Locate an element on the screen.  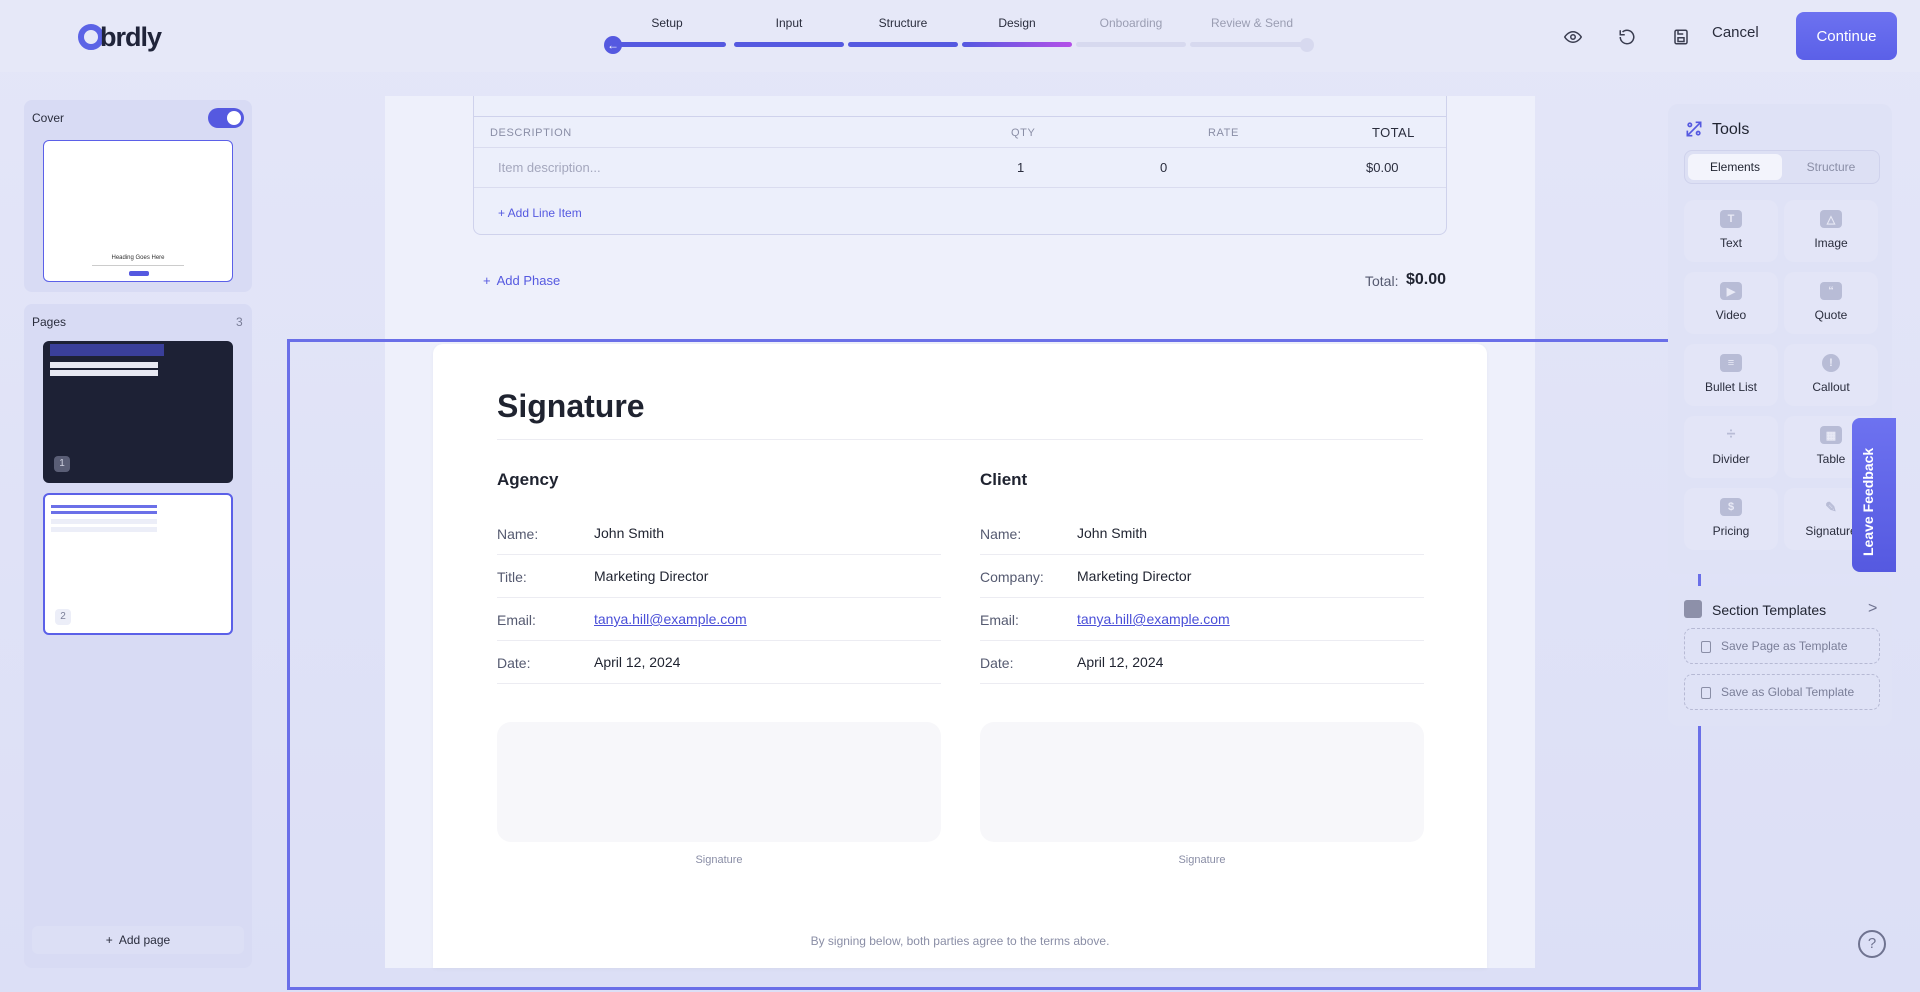
save-global-template-button: Save as Global Template is located at coordinates (1782, 692).